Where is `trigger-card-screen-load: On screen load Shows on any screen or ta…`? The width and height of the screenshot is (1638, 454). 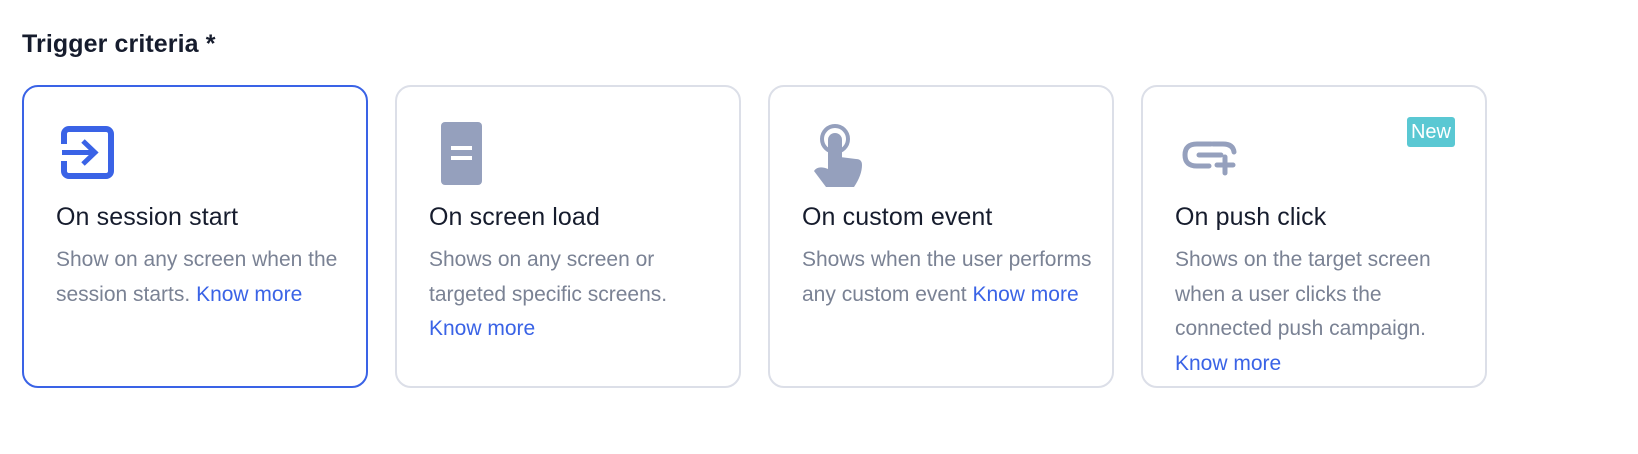
trigger-card-screen-load: On screen load Shows on any screen or ta… is located at coordinates (568, 236).